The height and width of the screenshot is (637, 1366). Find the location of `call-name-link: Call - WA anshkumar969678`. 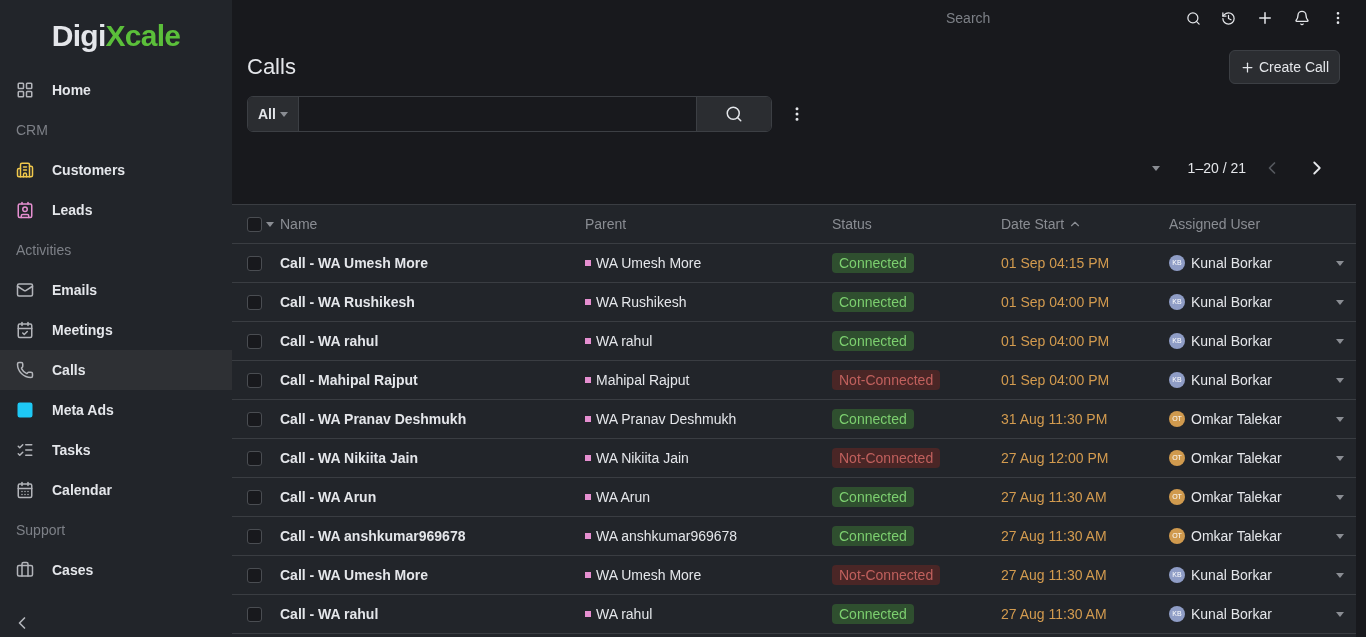

call-name-link: Call - WA anshkumar969678 is located at coordinates (432, 536).